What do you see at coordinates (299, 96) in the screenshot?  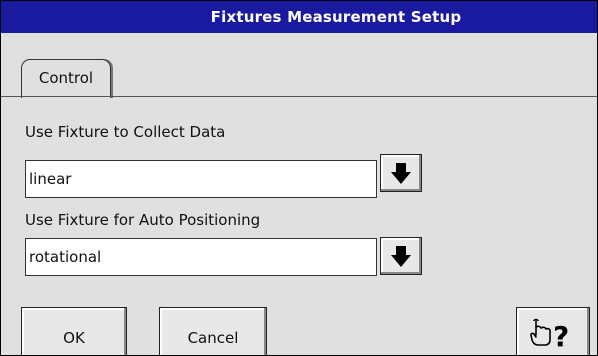 I see `tab-divider` at bounding box center [299, 96].